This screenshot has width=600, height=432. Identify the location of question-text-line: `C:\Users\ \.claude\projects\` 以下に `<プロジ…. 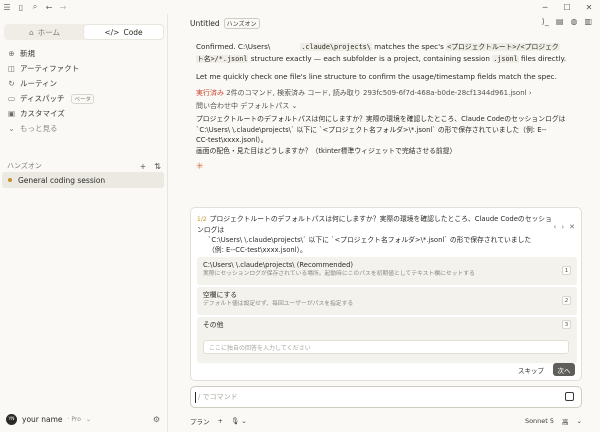
(371, 129).